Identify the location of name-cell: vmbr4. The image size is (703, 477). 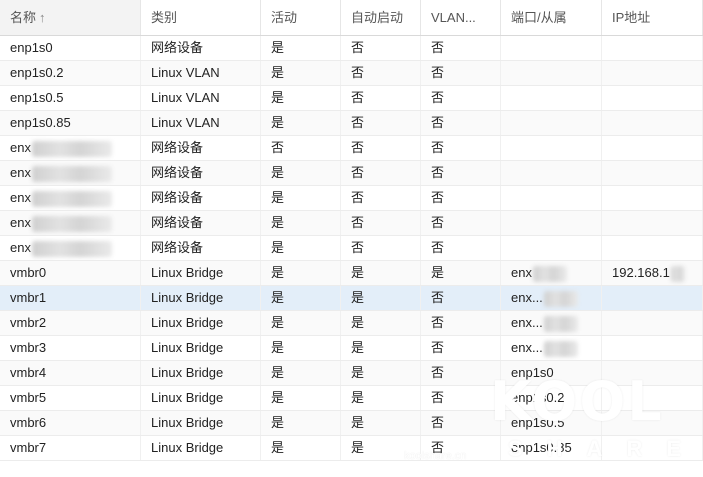
(70, 373).